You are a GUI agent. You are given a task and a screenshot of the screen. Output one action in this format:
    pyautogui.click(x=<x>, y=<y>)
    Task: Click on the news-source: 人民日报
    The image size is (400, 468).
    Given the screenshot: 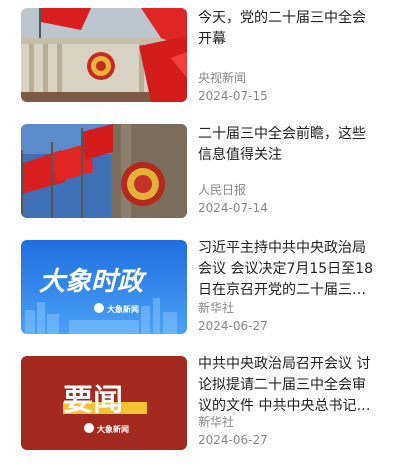 What is the action you would take?
    pyautogui.click(x=222, y=190)
    